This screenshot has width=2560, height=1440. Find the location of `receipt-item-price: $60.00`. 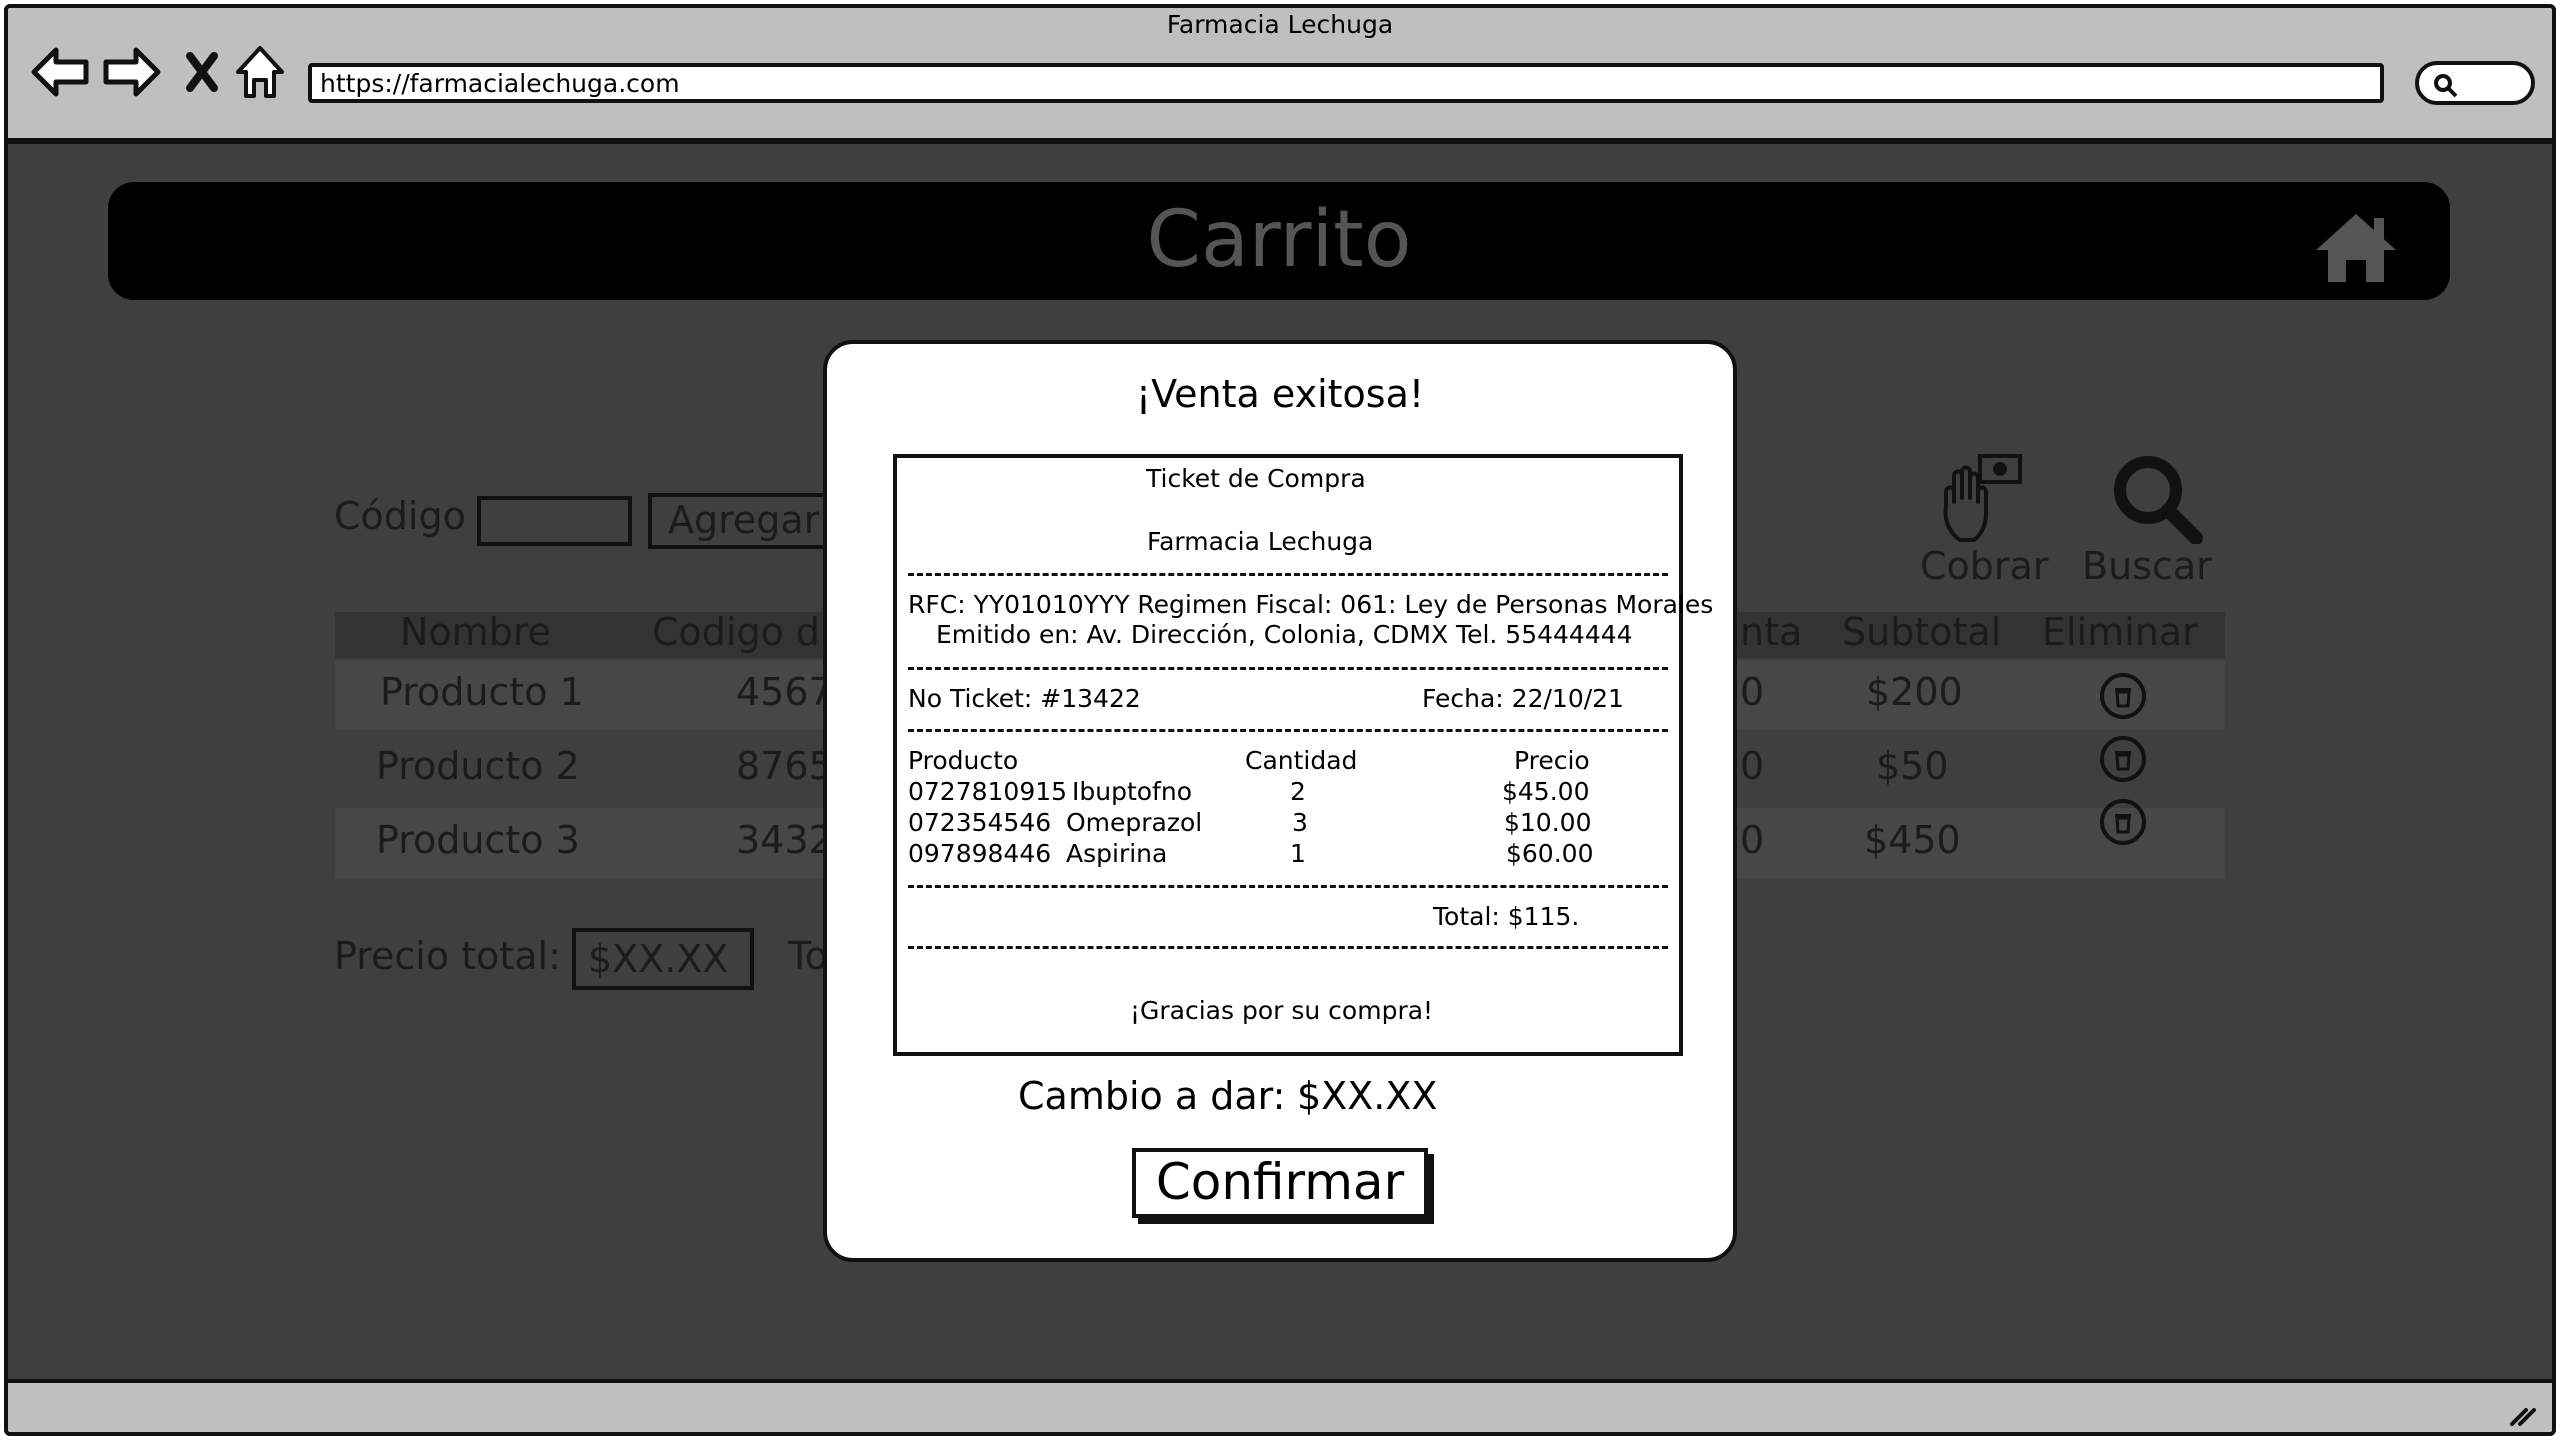

receipt-item-price: $60.00 is located at coordinates (1550, 853).